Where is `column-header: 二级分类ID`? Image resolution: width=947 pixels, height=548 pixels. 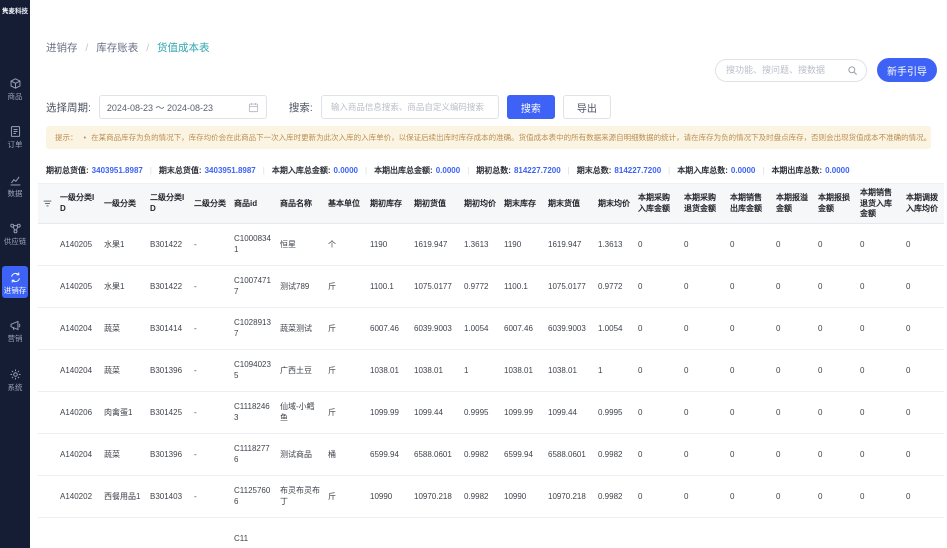
column-header: 二级分类ID is located at coordinates (168, 204).